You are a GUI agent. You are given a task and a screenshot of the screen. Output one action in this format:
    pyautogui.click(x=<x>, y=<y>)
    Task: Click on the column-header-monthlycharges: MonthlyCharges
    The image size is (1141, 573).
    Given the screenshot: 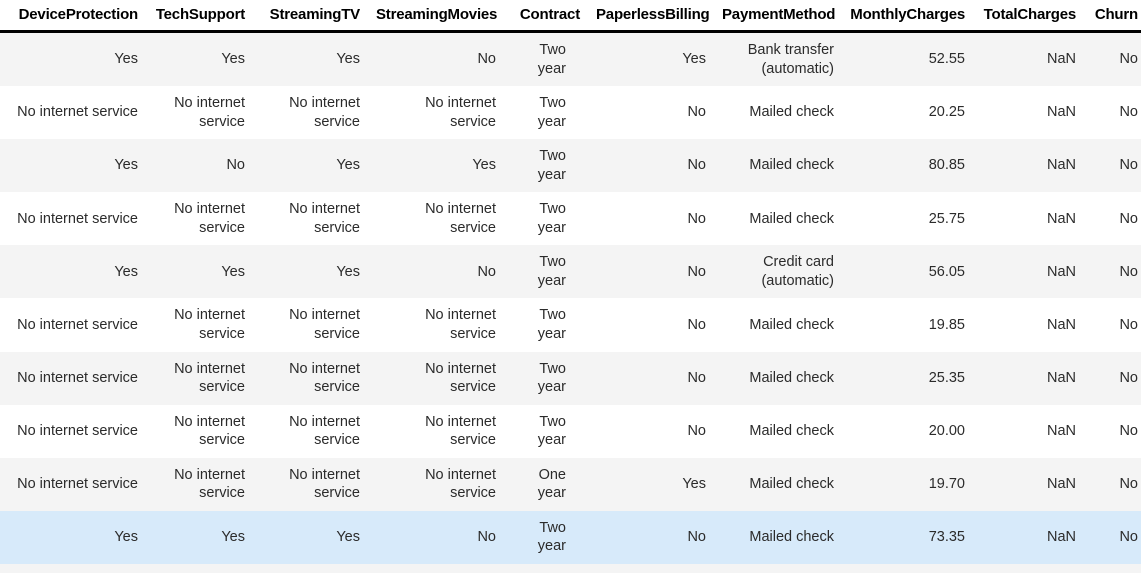 What is the action you would take?
    pyautogui.click(x=907, y=16)
    